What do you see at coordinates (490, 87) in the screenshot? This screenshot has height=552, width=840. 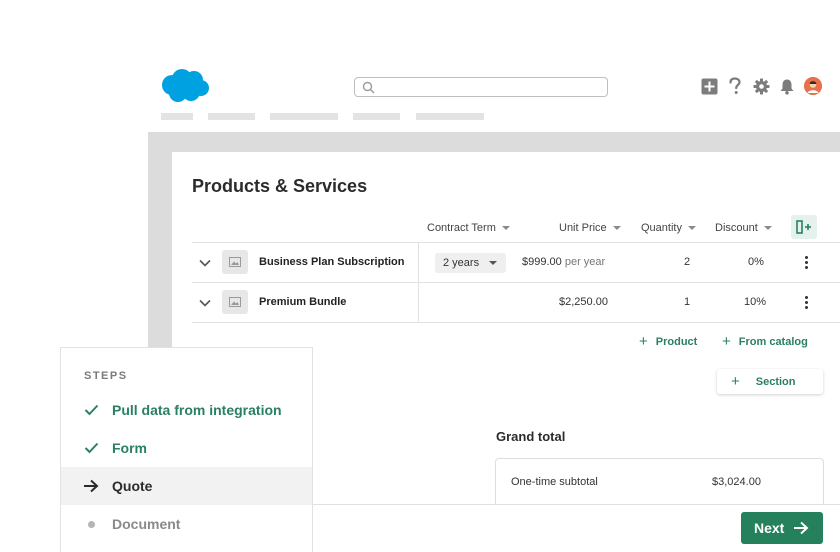 I see `search-input` at bounding box center [490, 87].